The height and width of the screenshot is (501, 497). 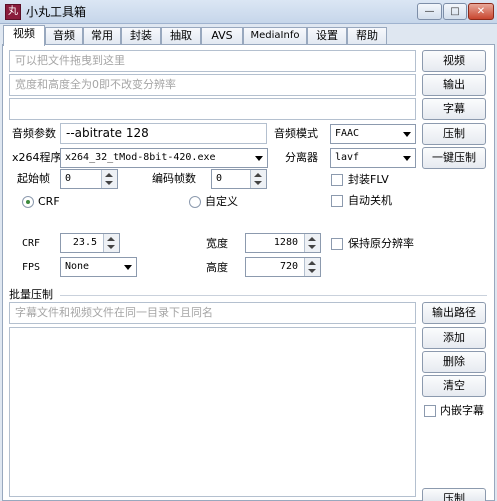 What do you see at coordinates (217, 267) in the screenshot?
I see `height-label: 高度` at bounding box center [217, 267].